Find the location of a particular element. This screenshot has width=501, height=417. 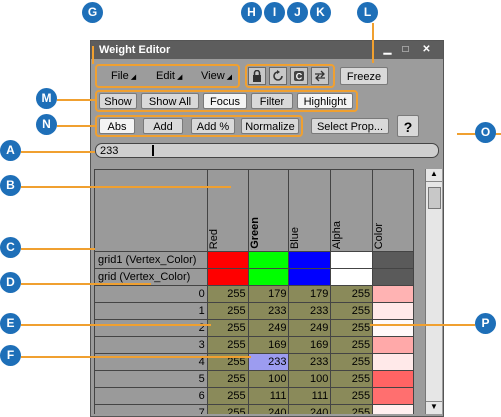

normalize-button: Normalize is located at coordinates (270, 126).